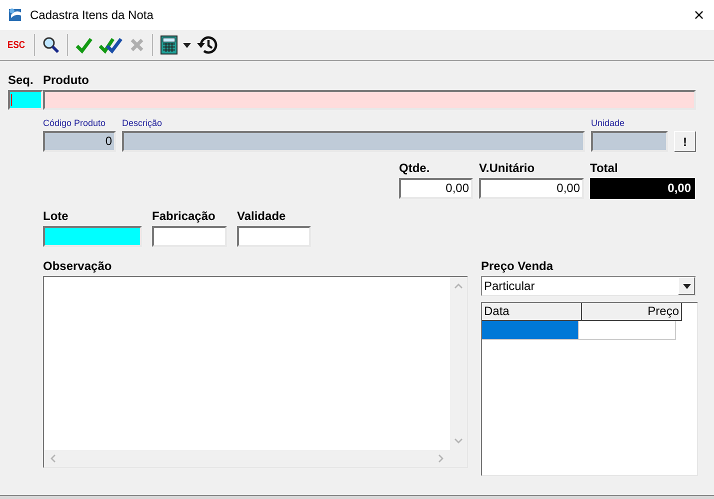  What do you see at coordinates (629, 141) in the screenshot?
I see `unit-field` at bounding box center [629, 141].